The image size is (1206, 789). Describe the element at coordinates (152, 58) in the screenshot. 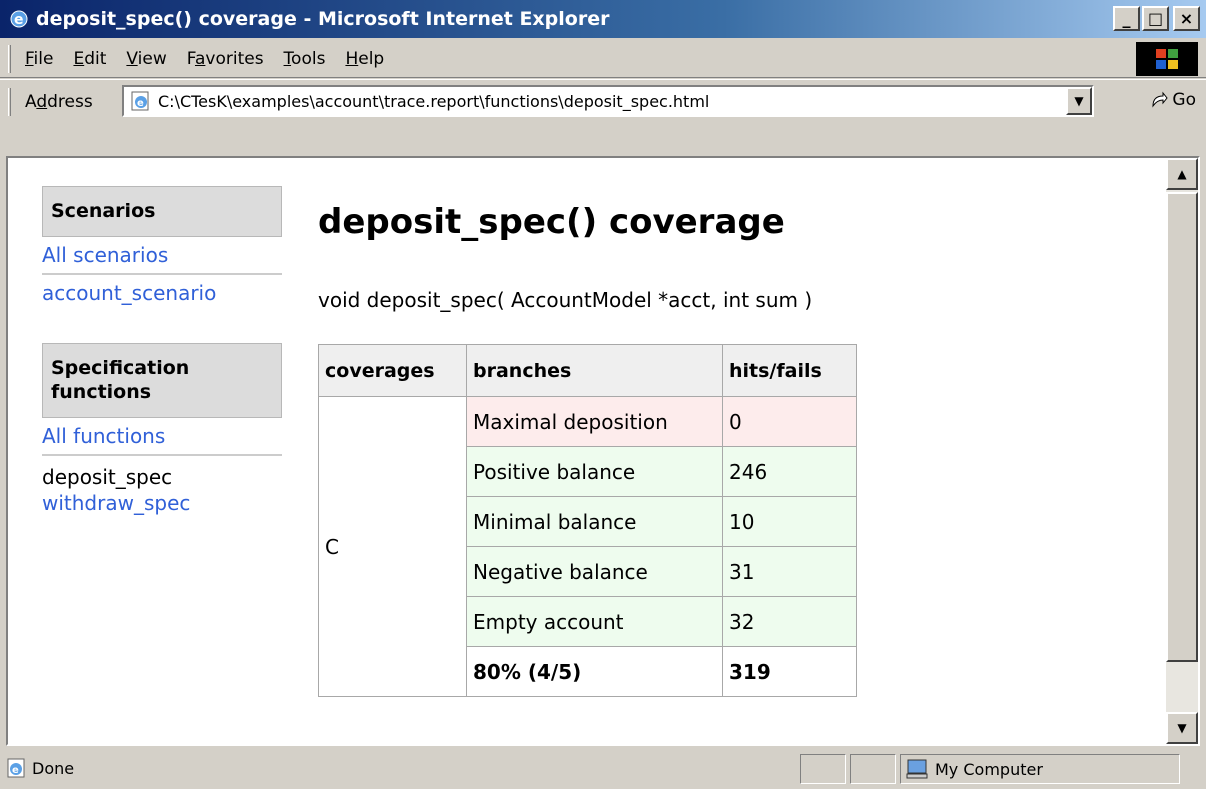

I see `menu-view-post: iew` at that location.